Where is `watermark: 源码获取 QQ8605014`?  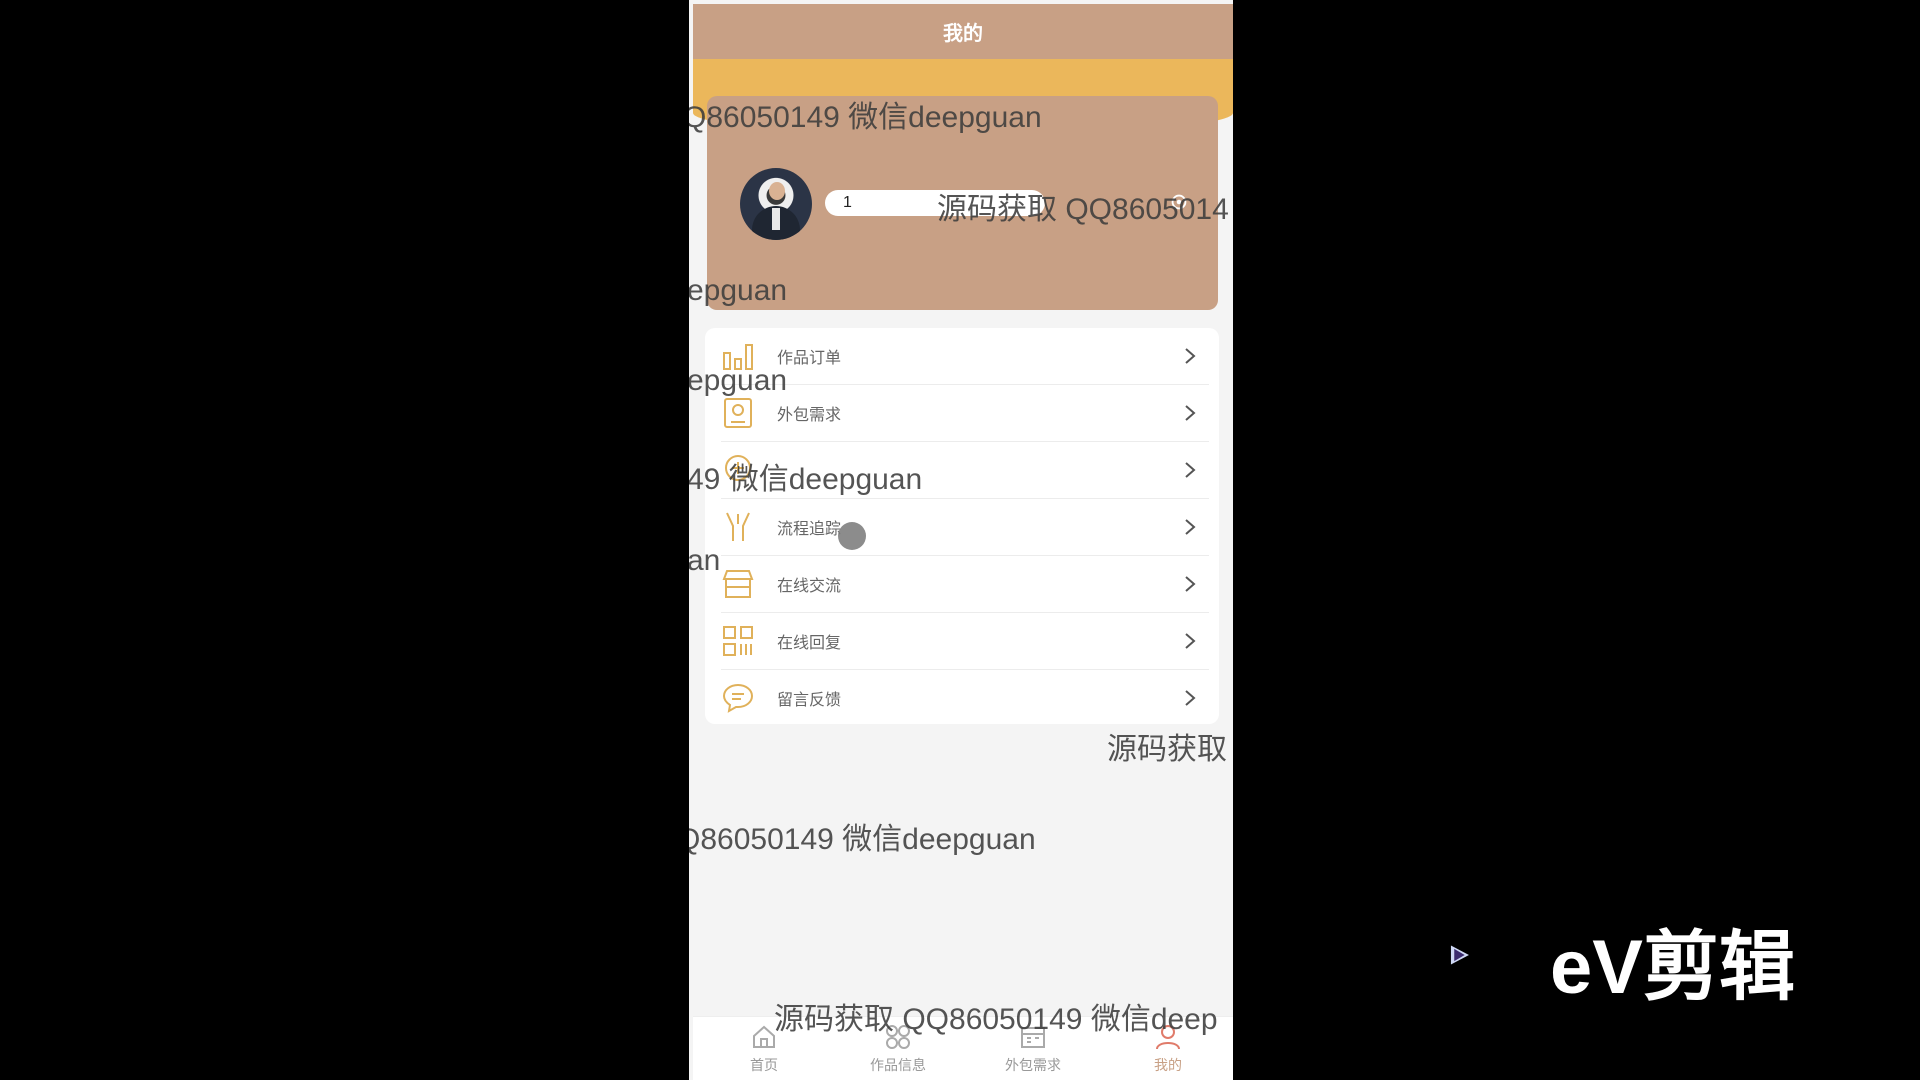 watermark: 源码获取 QQ8605014 is located at coordinates (1083, 209).